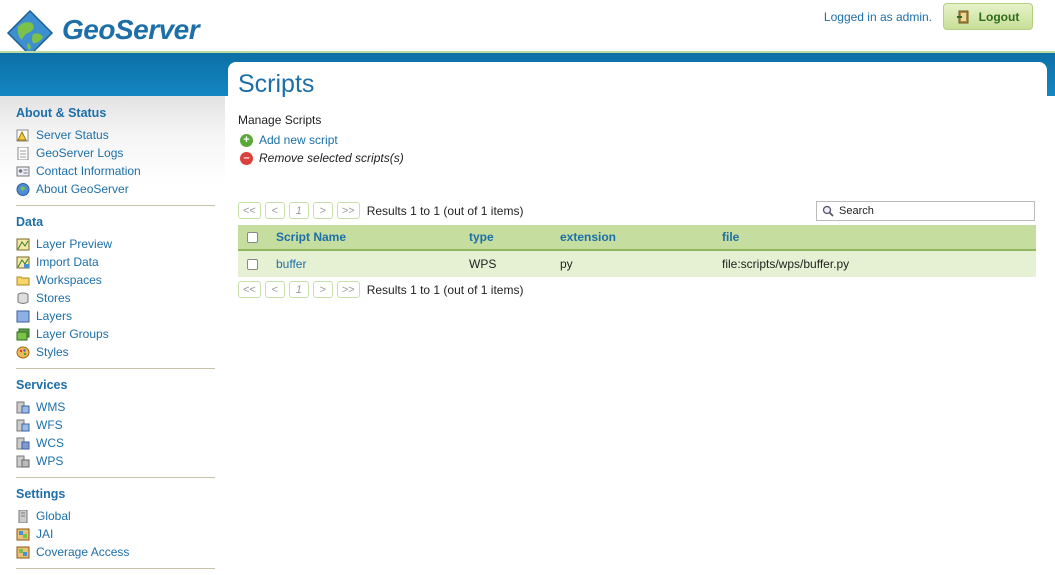 This screenshot has width=1055, height=575. I want to click on sidebar-item-label: Layers, so click(54, 316).